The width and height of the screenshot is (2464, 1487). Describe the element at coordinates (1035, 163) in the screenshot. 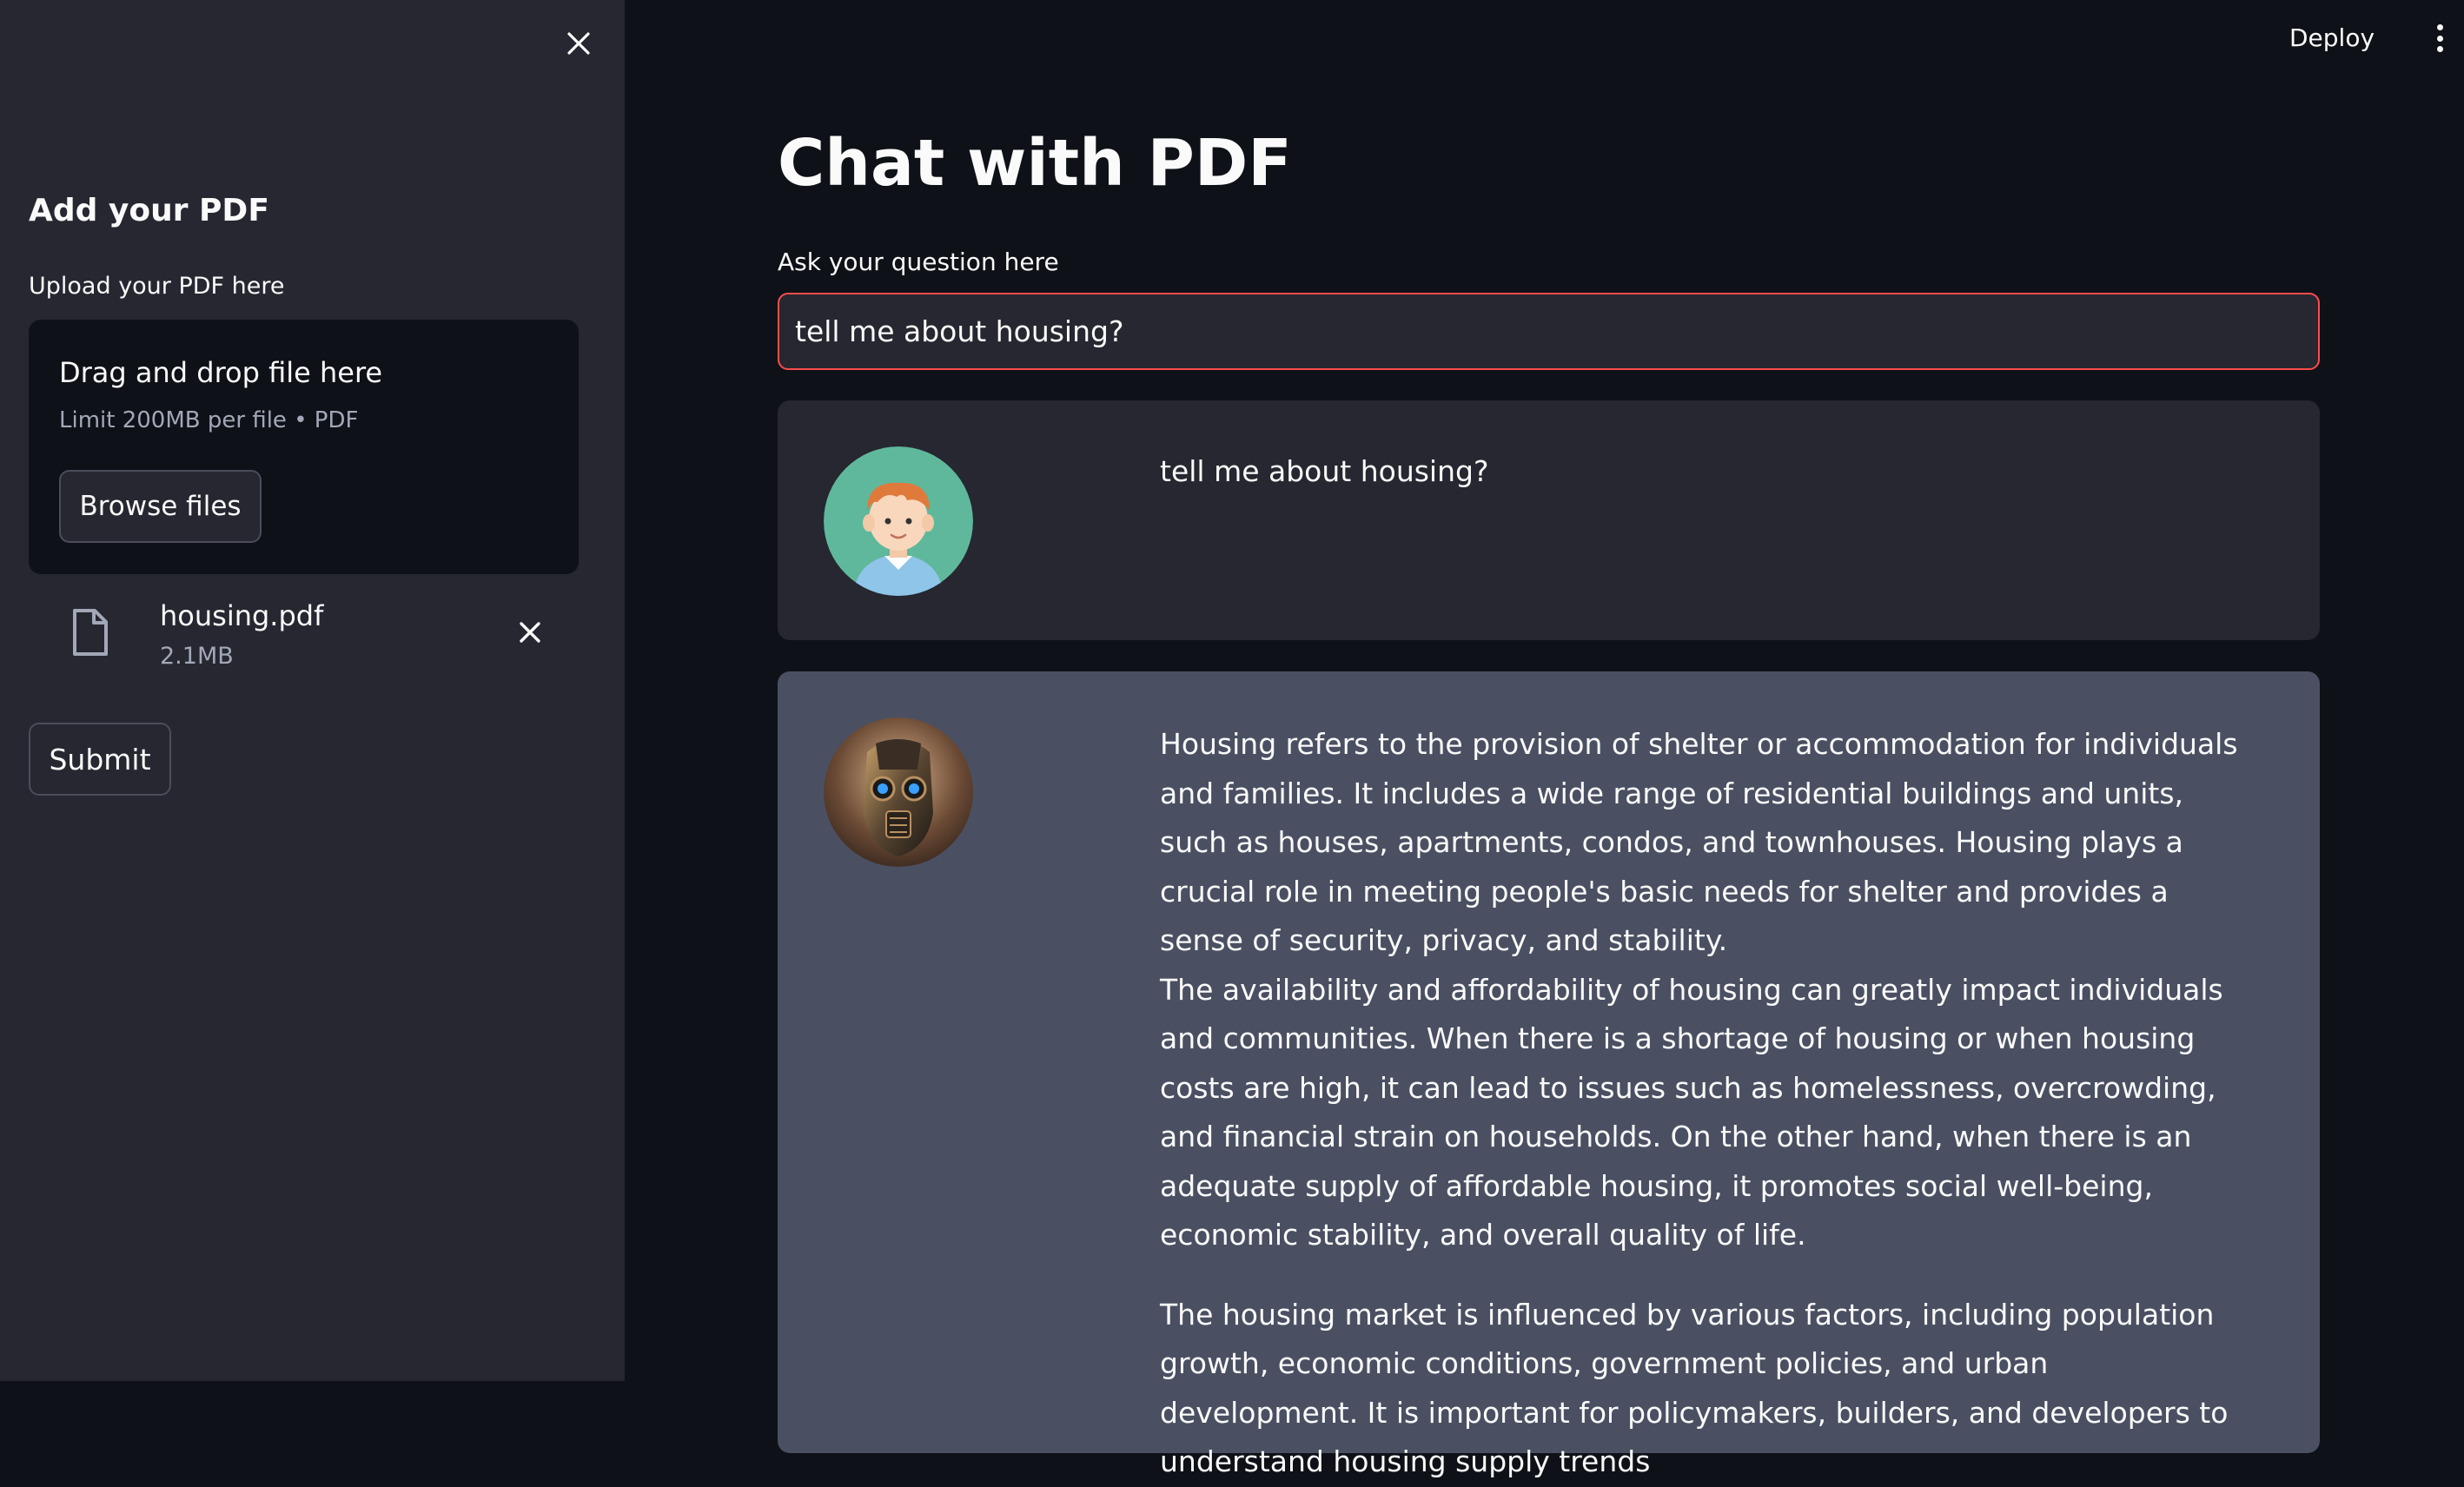

I see `page-title: Chat with PDF` at that location.